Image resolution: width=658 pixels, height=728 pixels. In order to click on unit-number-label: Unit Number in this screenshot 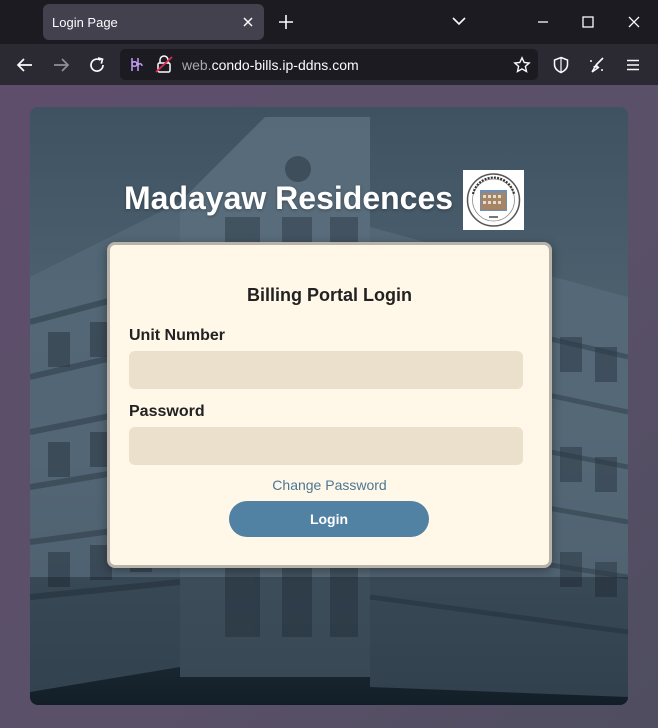, I will do `click(177, 335)`.